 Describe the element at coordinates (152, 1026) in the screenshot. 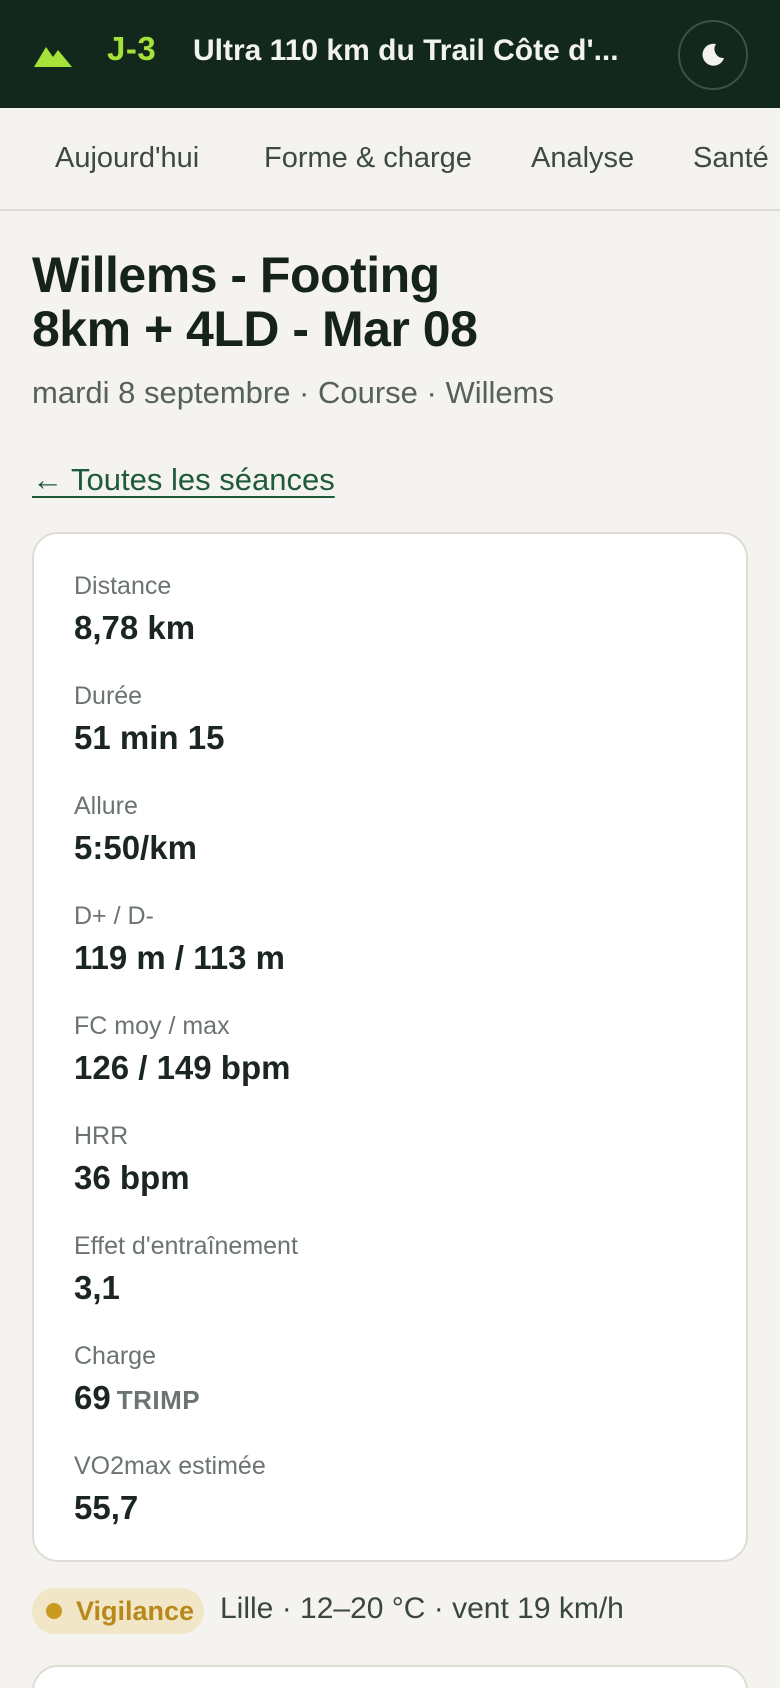

I see `stat-label: FC moy / max` at that location.